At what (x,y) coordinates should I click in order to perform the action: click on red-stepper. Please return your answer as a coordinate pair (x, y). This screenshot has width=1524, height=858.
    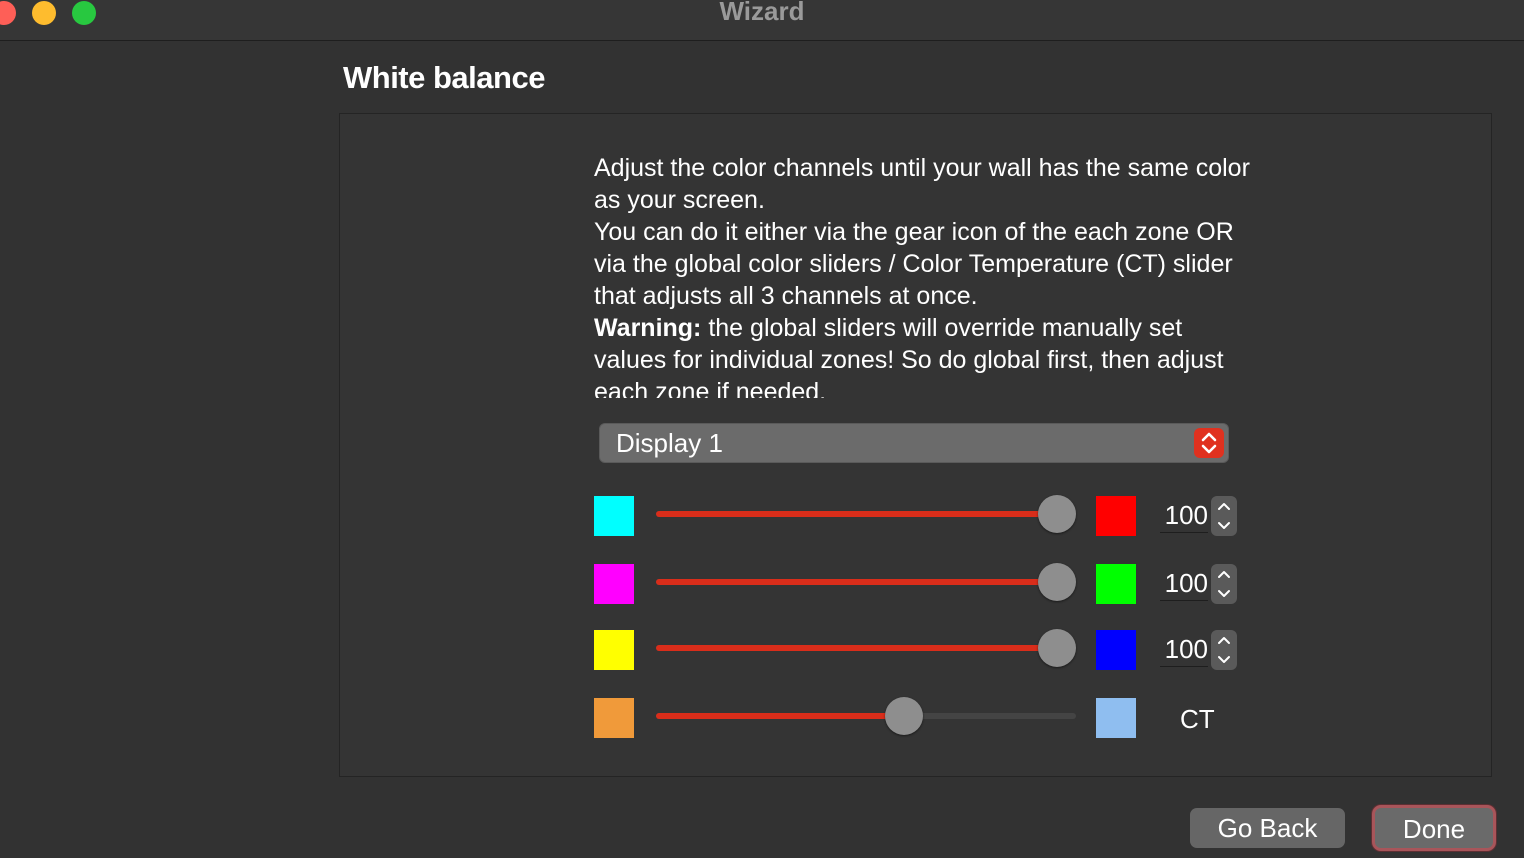
    Looking at the image, I should click on (1224, 516).